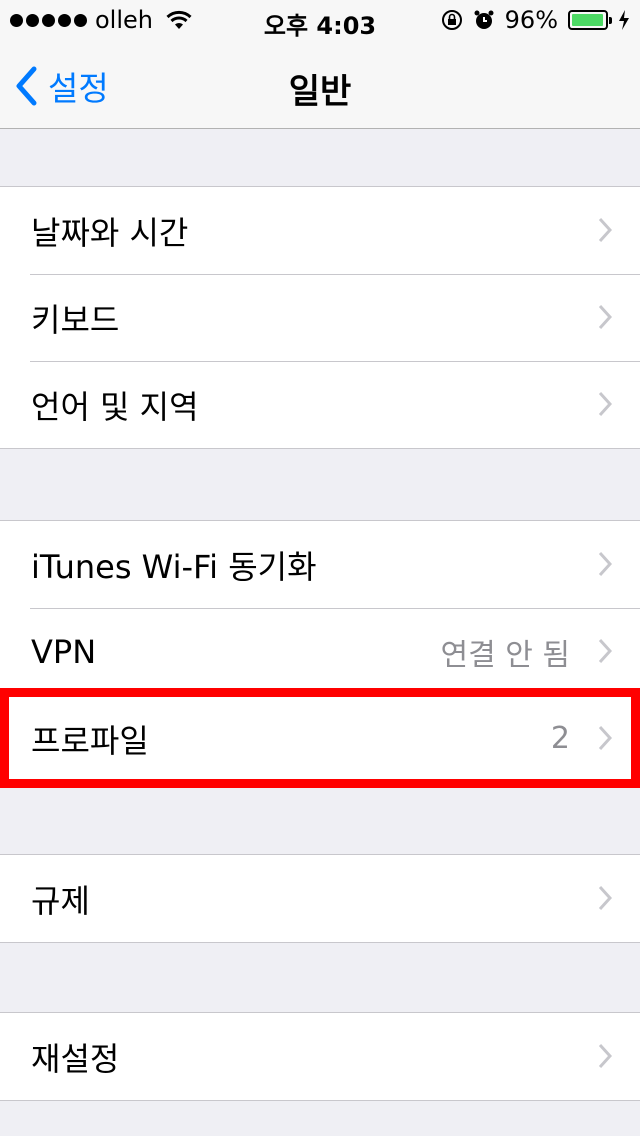 This screenshot has width=640, height=1136. I want to click on alarm-icon, so click(484, 19).